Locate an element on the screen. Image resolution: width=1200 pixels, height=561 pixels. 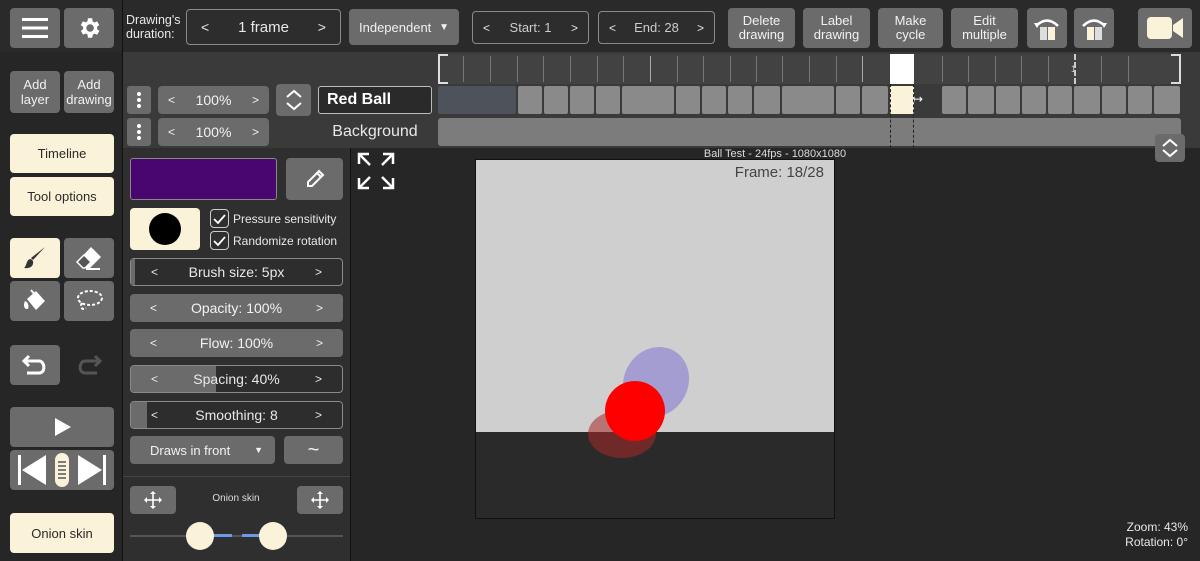
redo-button is located at coordinates (89, 365).